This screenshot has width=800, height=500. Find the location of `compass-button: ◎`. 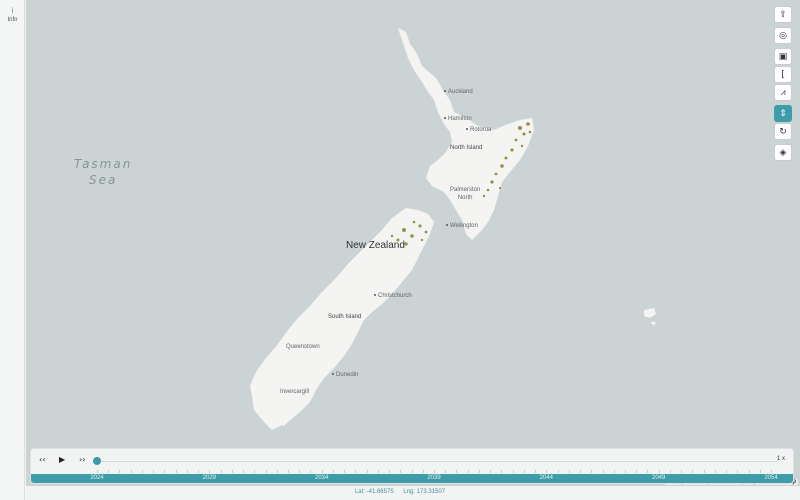

compass-button: ◎ is located at coordinates (783, 35).